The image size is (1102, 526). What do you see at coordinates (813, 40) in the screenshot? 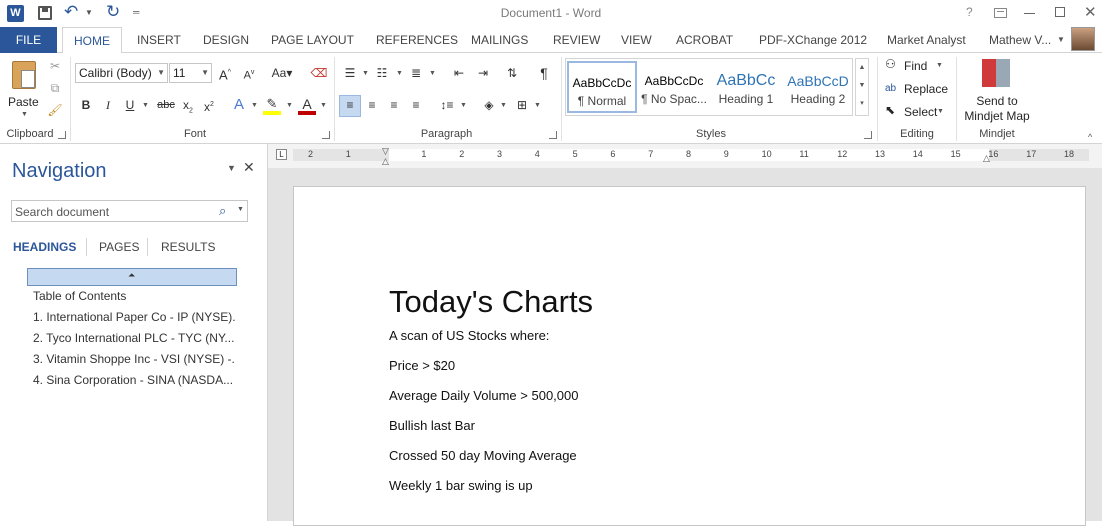
I see `tab-pdf-xchange: PDF-XChange 2012` at bounding box center [813, 40].